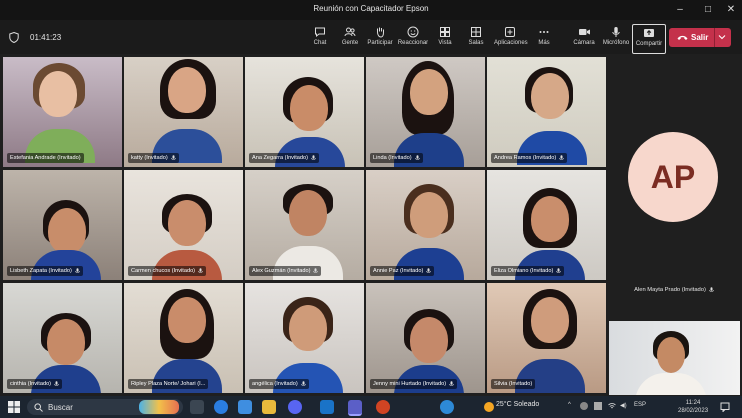  What do you see at coordinates (649, 44) in the screenshot?
I see `share-button-label: Compartir` at bounding box center [649, 44].